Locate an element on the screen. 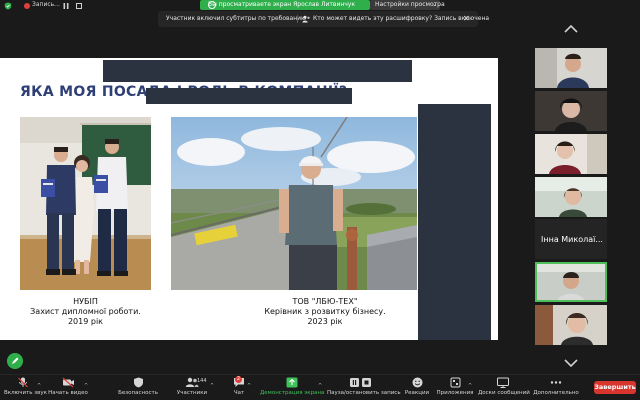 The width and height of the screenshot is (640, 400). start-video-label: Начать видео is located at coordinates (68, 393).